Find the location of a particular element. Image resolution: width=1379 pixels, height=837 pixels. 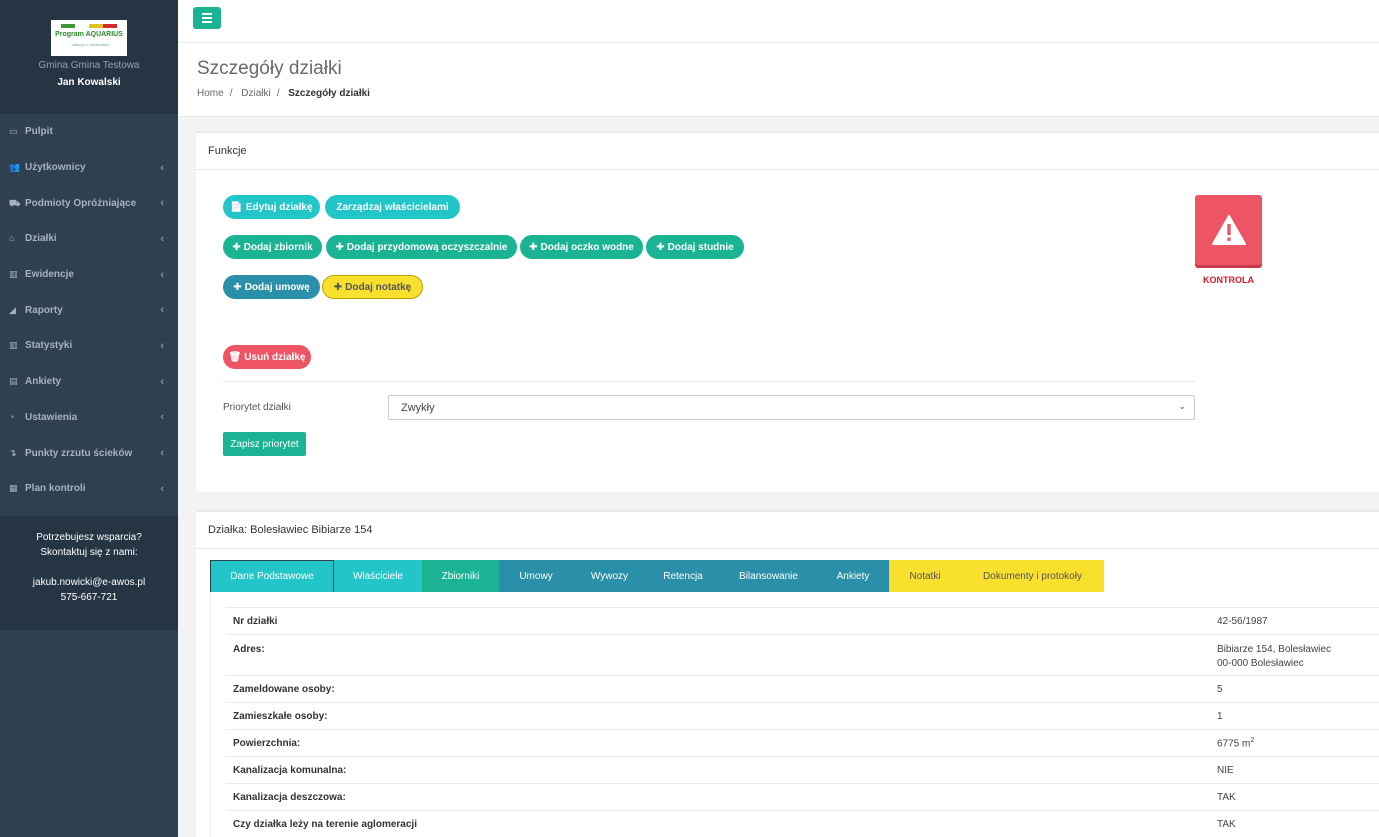

sidebar-item-label: Punkty zrzutu ścieków is located at coordinates (79, 453).